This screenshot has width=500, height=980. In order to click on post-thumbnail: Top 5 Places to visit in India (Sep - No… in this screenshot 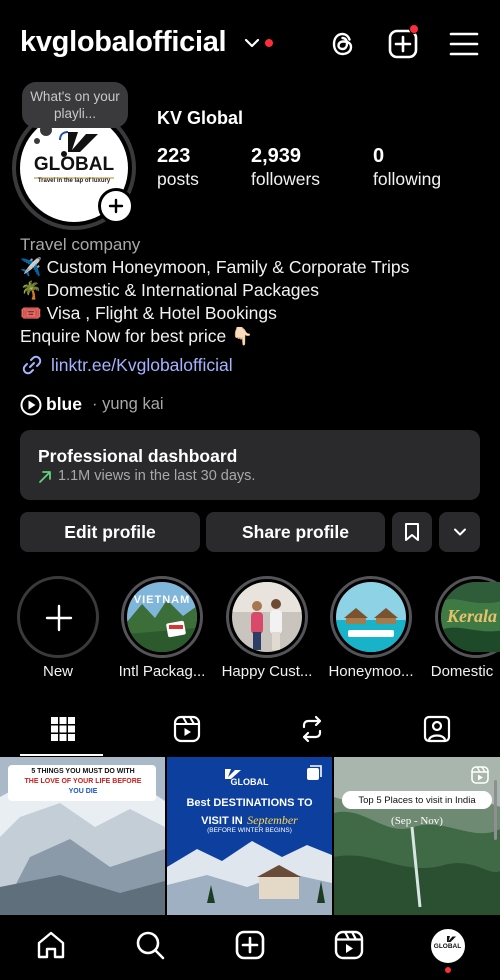, I will do `click(417, 836)`.